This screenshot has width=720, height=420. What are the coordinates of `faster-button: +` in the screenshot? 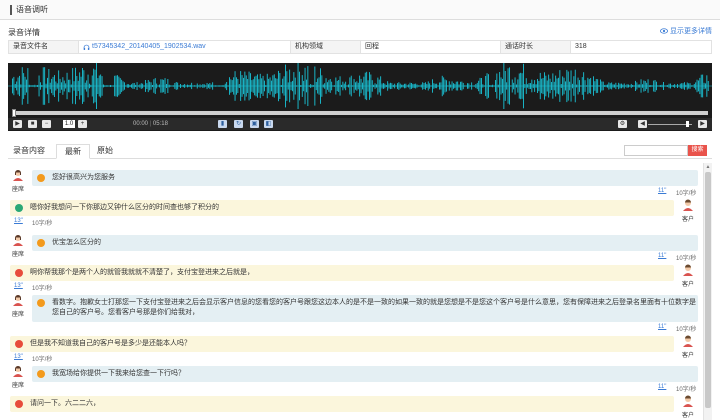 It's located at (82, 124).